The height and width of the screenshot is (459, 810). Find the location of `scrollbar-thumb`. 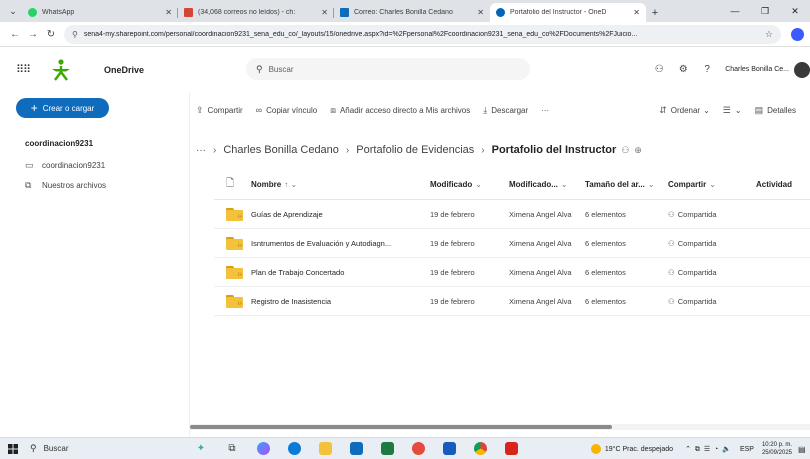

scrollbar-thumb is located at coordinates (401, 427).